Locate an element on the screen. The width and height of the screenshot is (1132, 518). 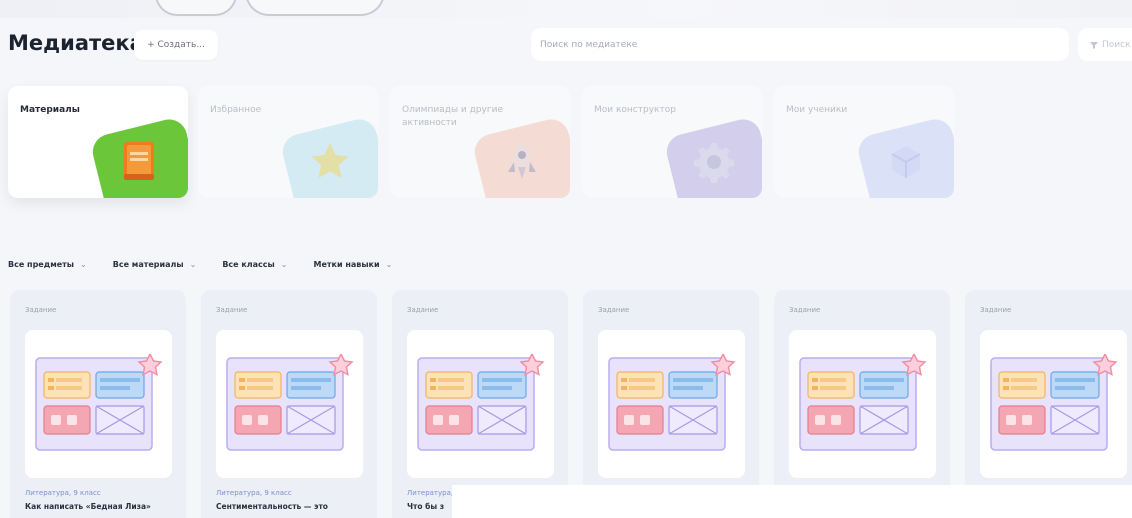
search-filter-label: Поиск is located at coordinates (1116, 44).